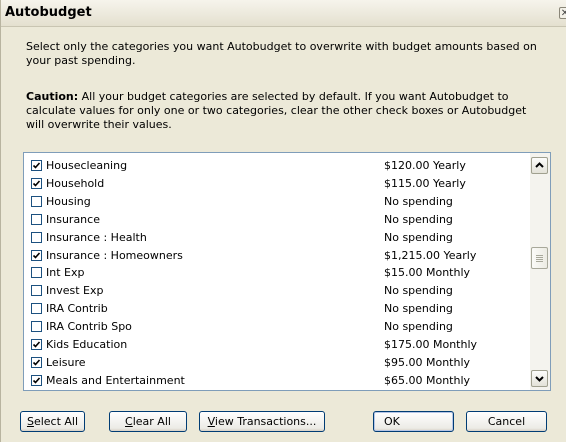 This screenshot has width=566, height=442. What do you see at coordinates (274, 256) in the screenshot?
I see `list-item: Insurance : Homeowners $1,215.00 Yearly` at bounding box center [274, 256].